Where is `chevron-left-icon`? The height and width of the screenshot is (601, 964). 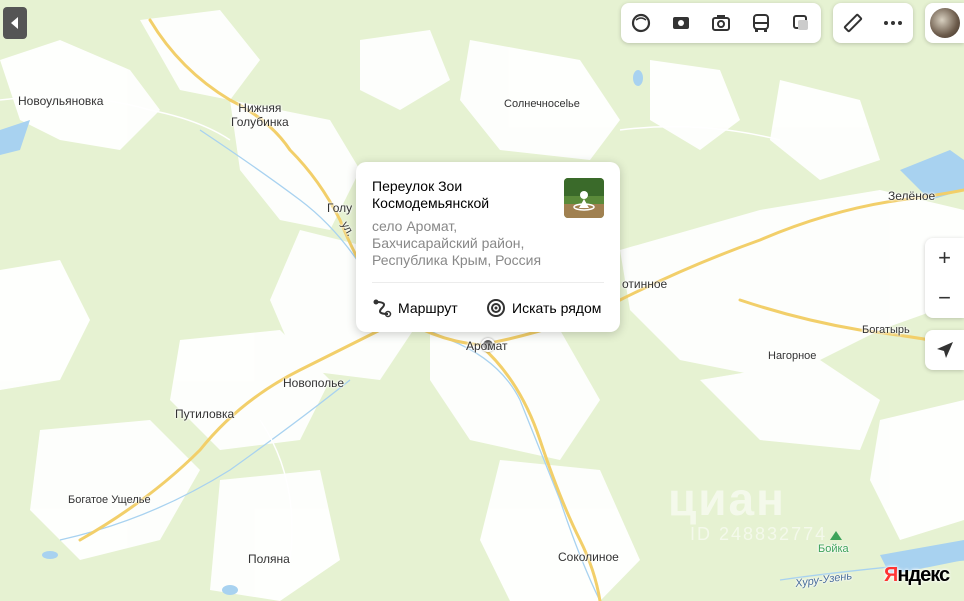
chevron-left-icon is located at coordinates (14, 23).